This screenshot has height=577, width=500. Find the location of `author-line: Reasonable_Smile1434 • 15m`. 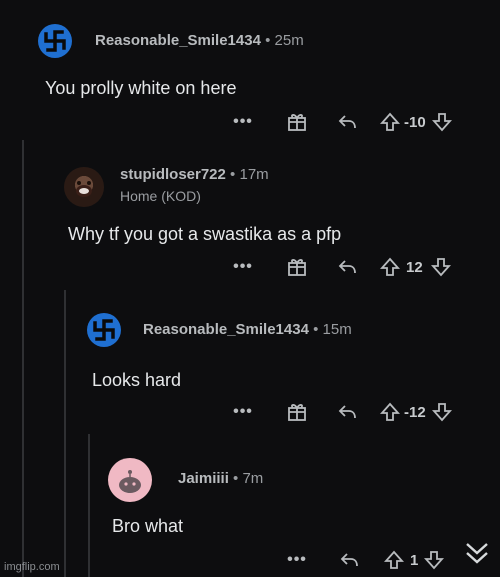

author-line: Reasonable_Smile1434 • 15m is located at coordinates (247, 329).